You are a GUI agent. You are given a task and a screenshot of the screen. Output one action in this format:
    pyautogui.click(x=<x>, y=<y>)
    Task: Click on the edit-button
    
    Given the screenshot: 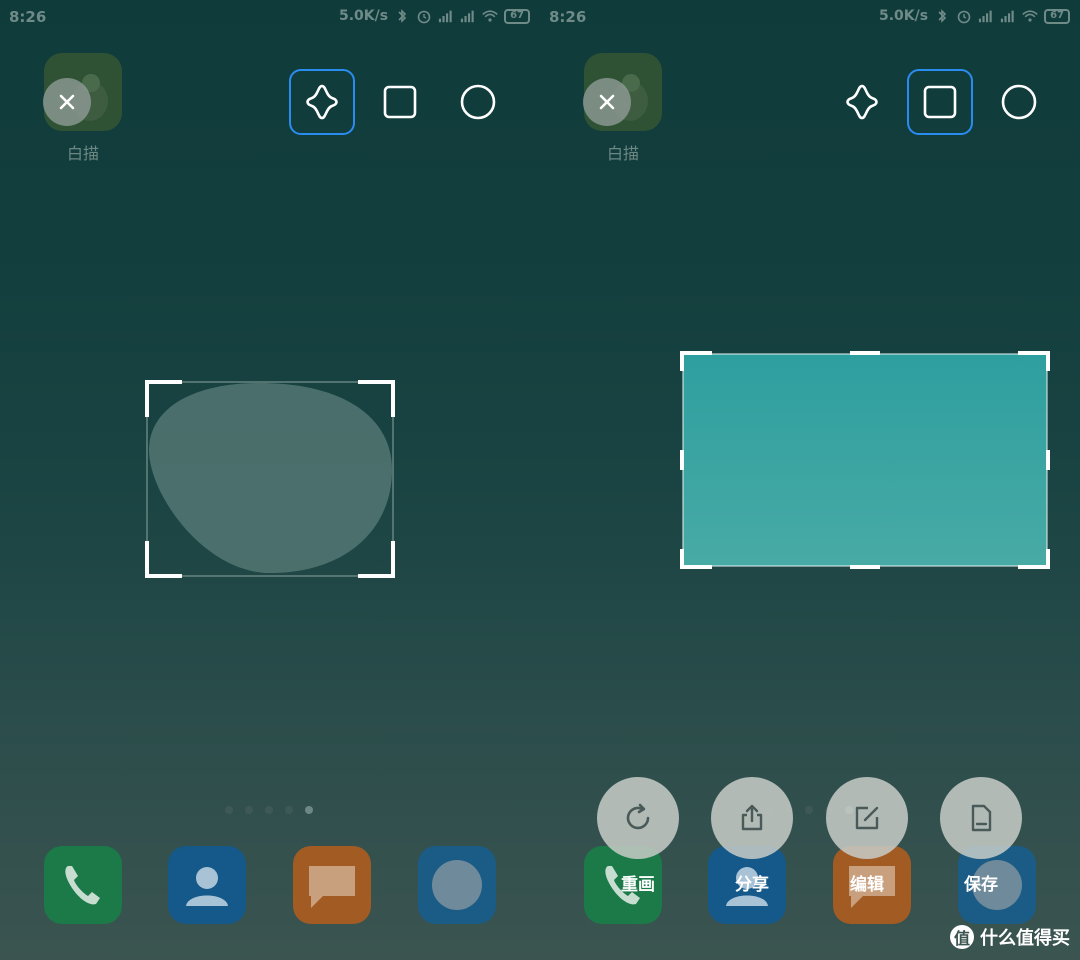 What is the action you would take?
    pyautogui.click(x=867, y=818)
    